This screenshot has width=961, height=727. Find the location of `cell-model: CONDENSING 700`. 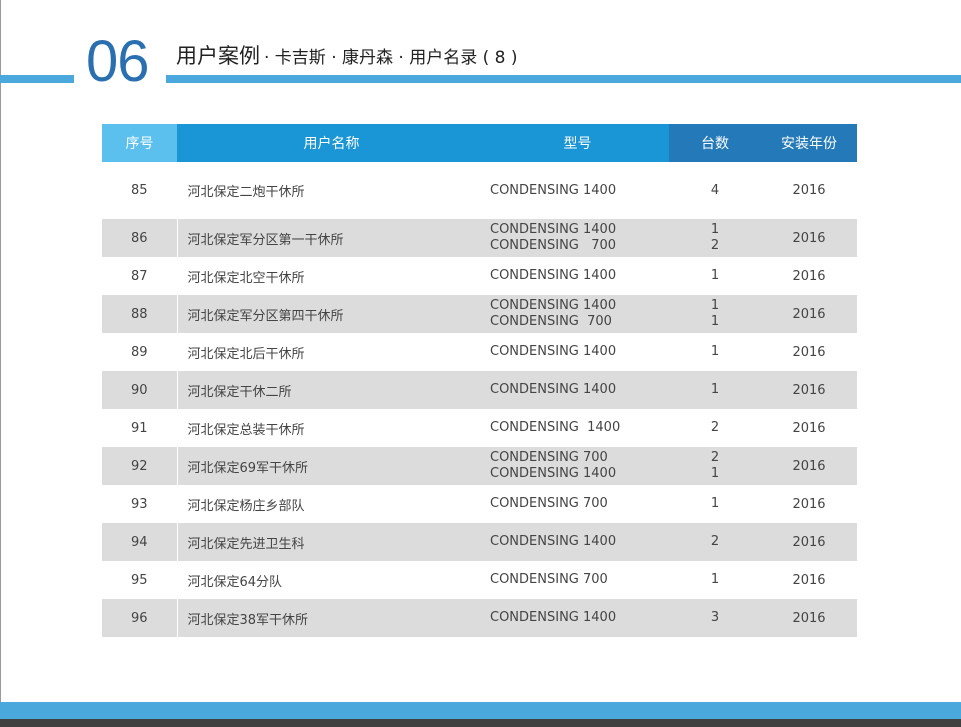

cell-model: CONDENSING 700 is located at coordinates (577, 580).